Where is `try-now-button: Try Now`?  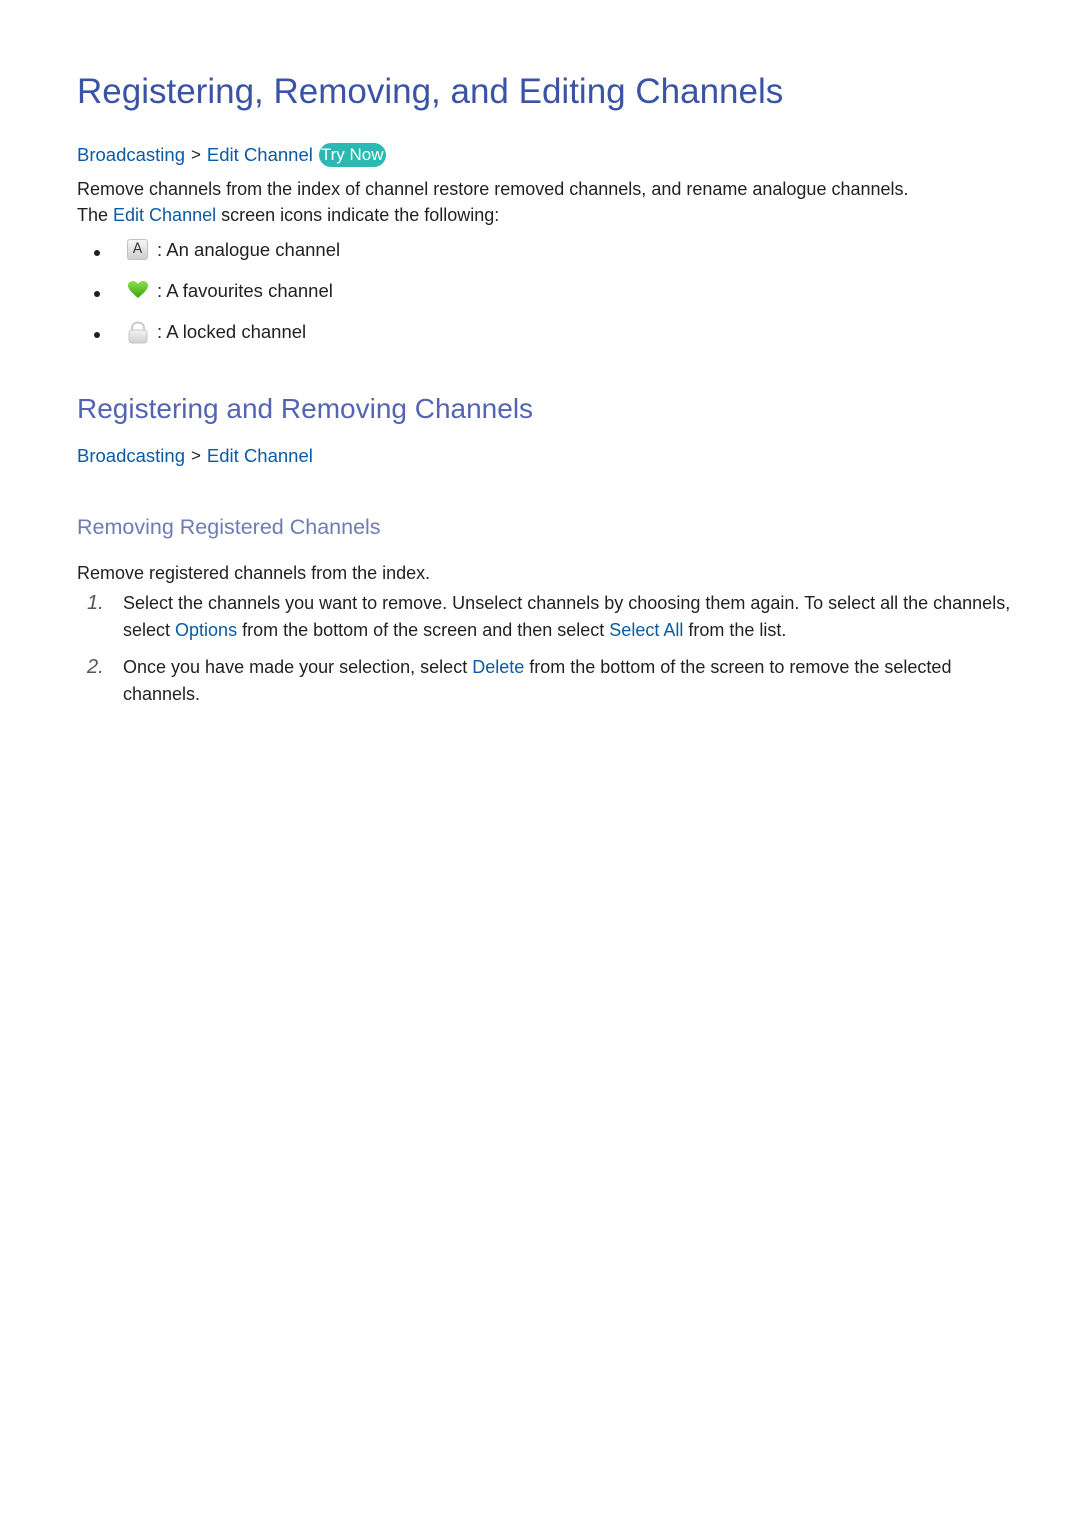
try-now-button: Try Now is located at coordinates (352, 155).